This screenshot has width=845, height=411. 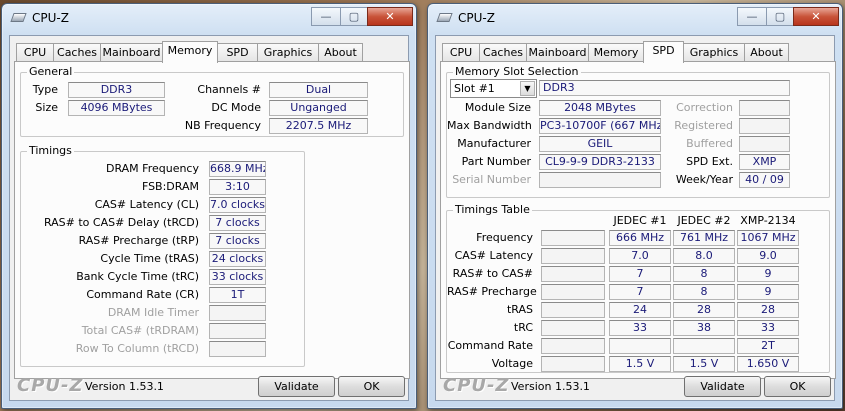 I want to click on column-header: JEDEC #1, so click(x=640, y=220).